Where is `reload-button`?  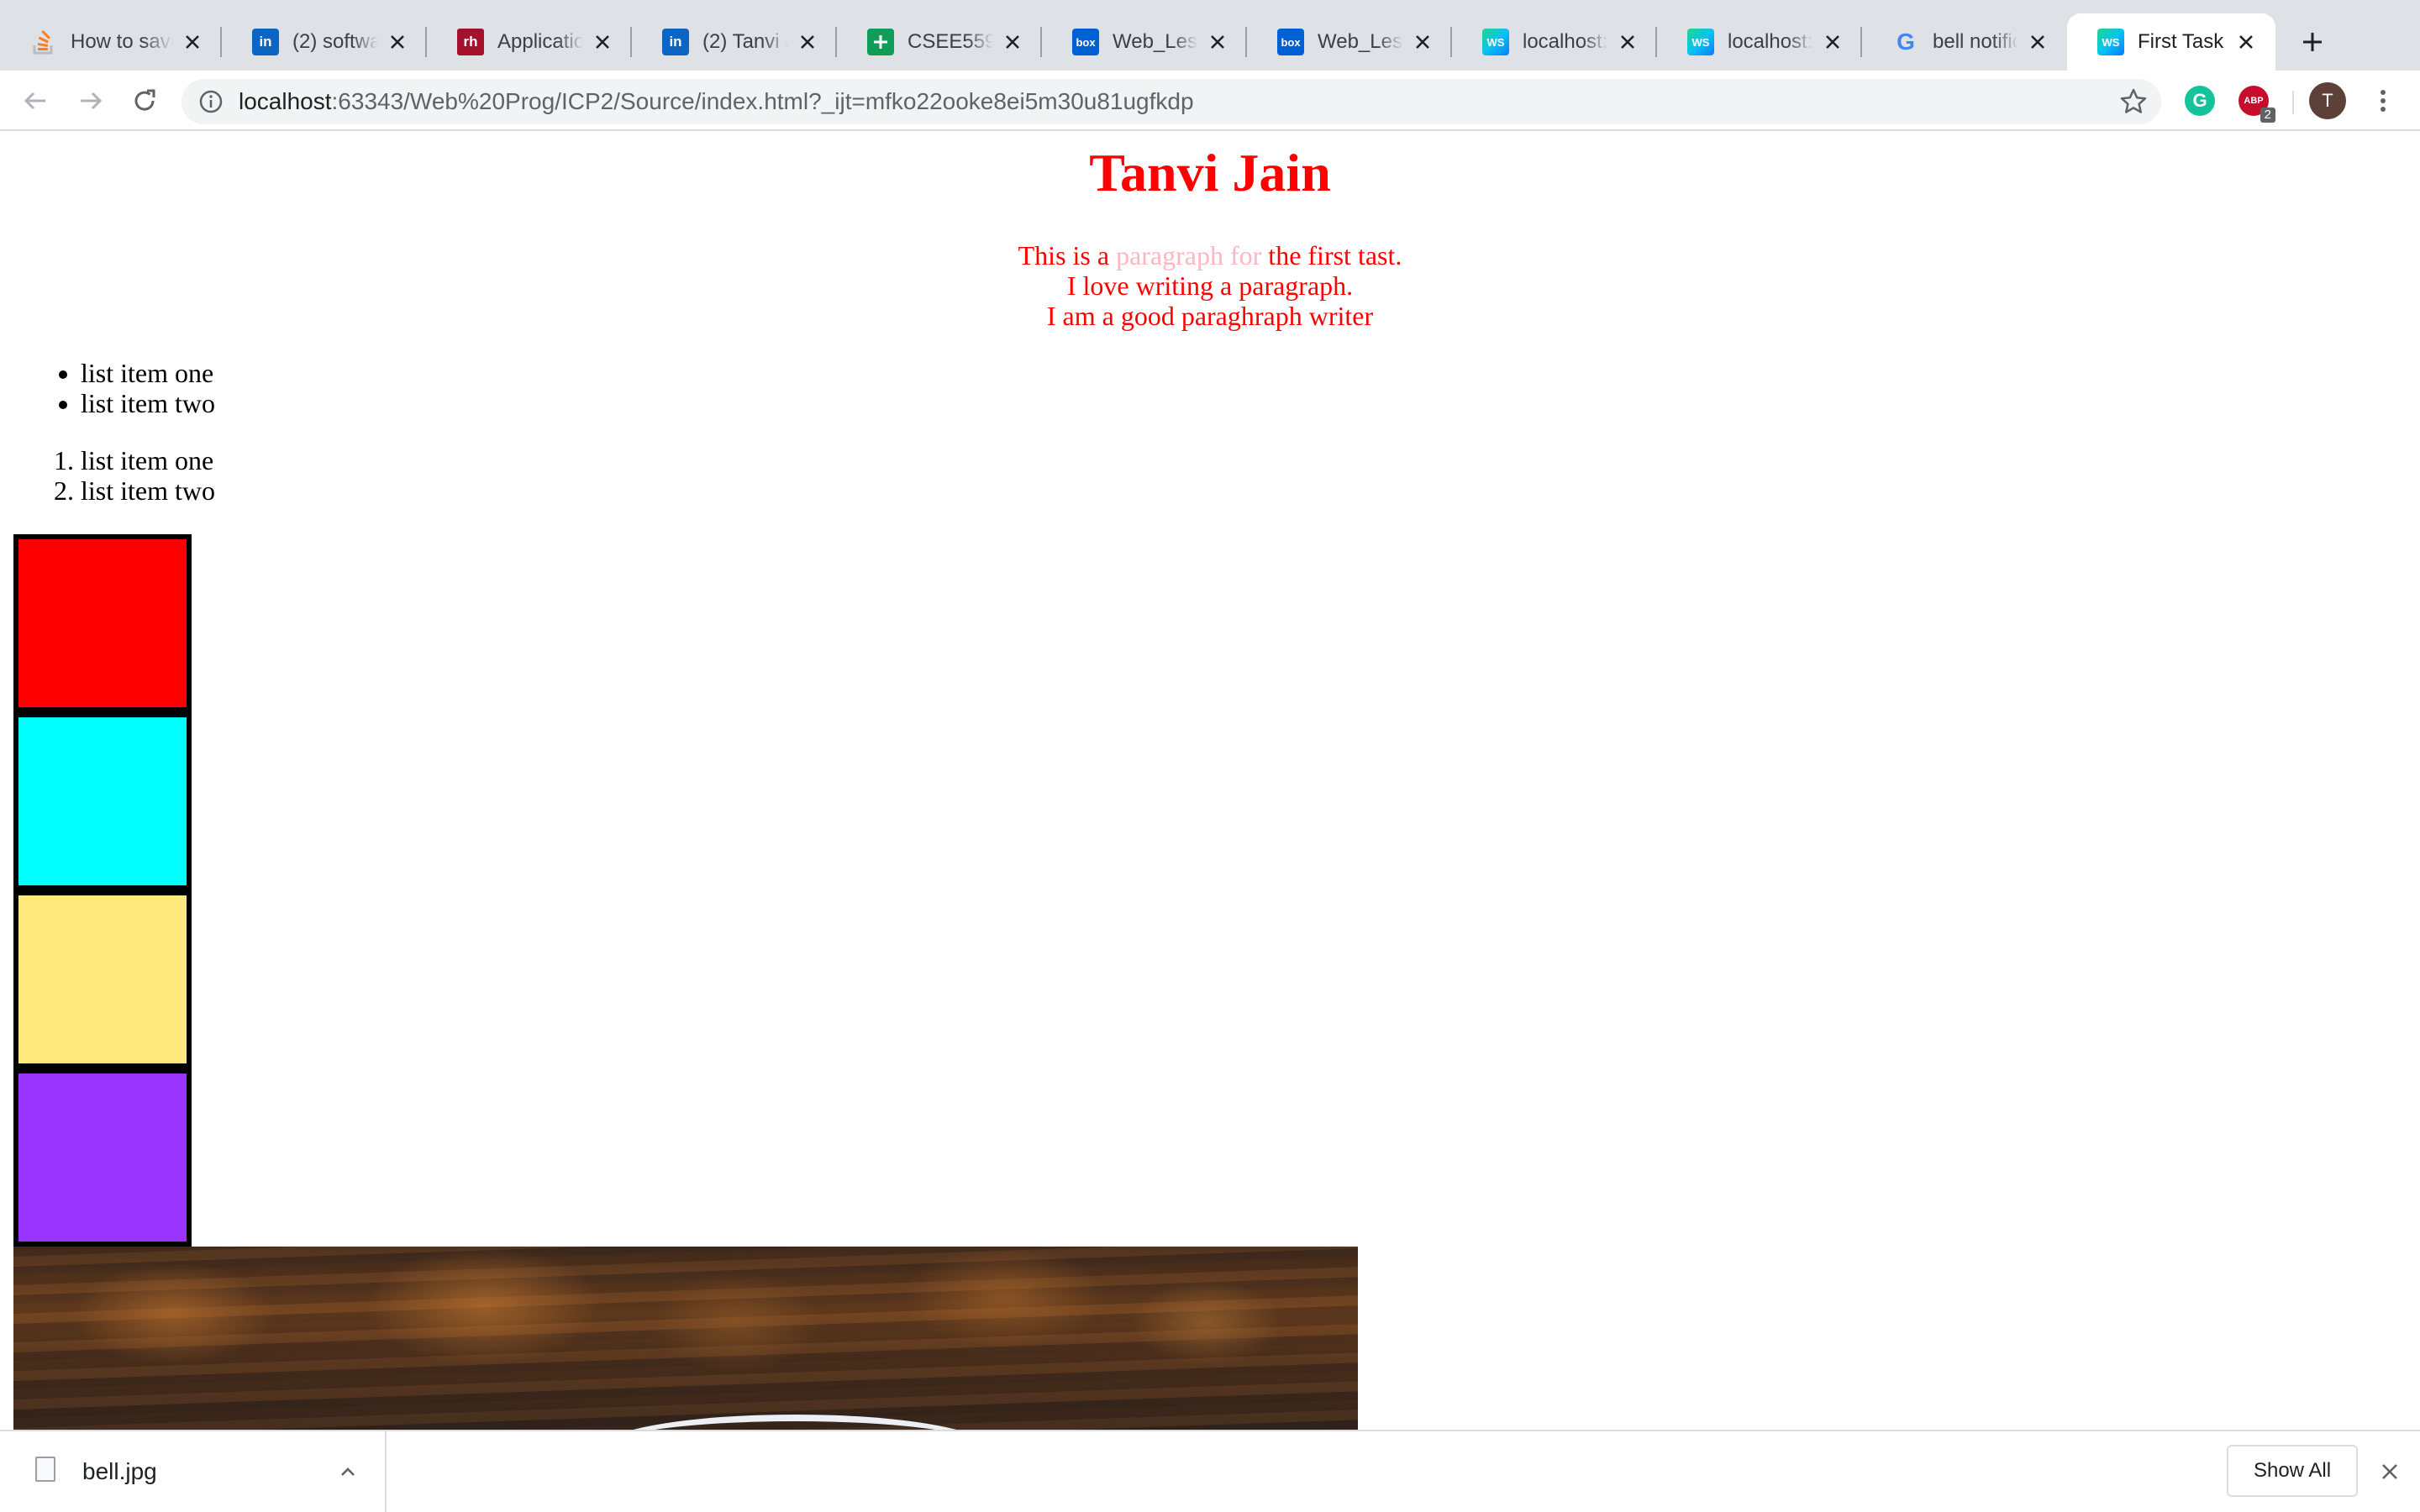
reload-button is located at coordinates (144, 101).